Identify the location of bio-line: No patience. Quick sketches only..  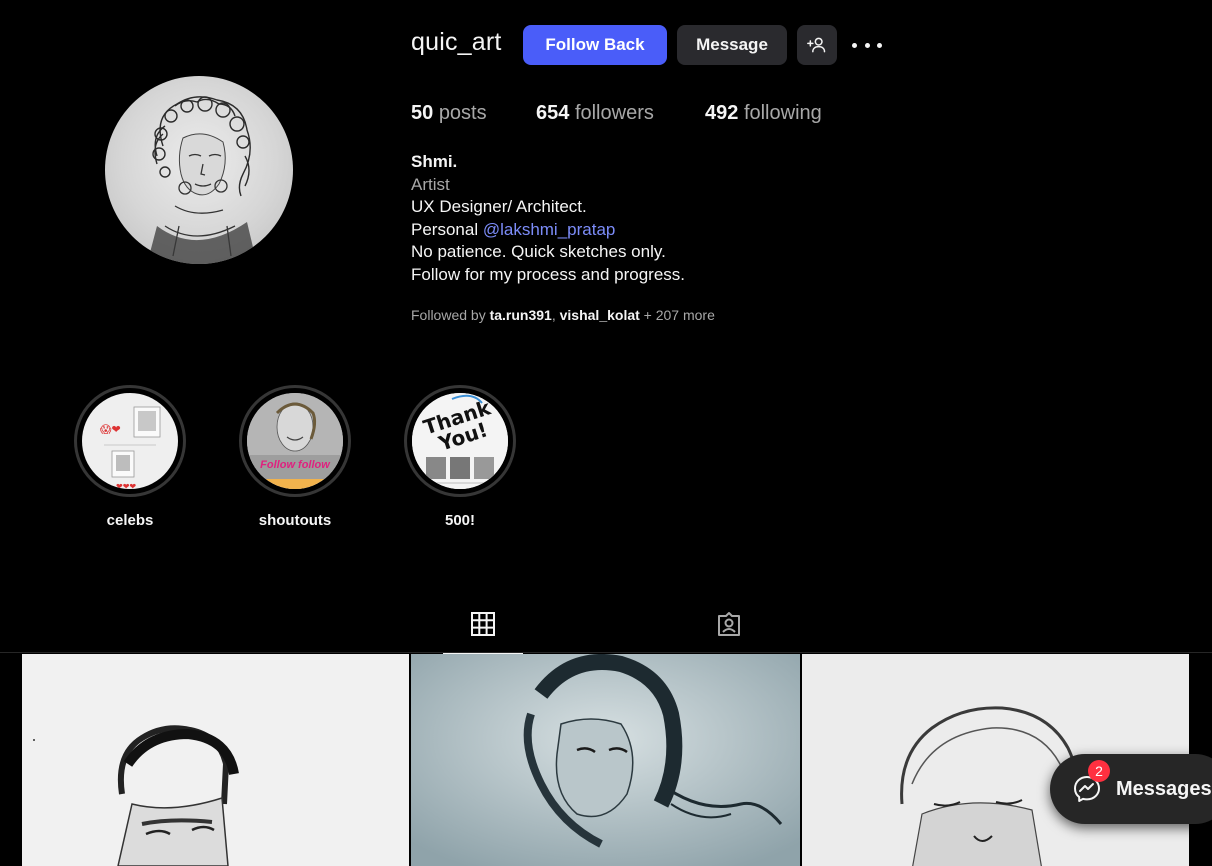
(538, 251).